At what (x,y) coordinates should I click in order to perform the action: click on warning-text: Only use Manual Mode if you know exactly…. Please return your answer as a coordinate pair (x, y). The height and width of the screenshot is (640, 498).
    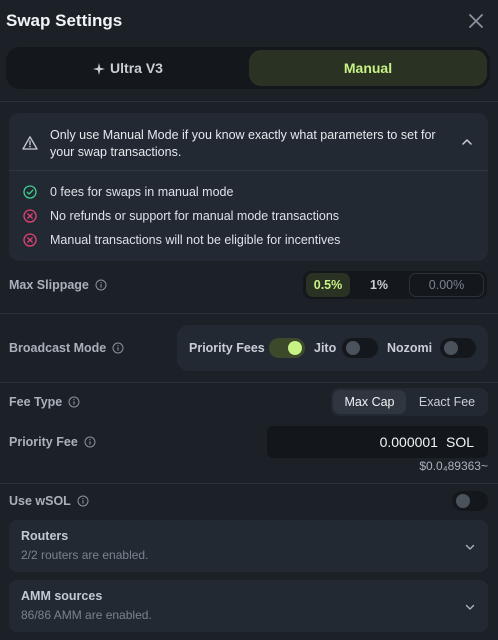
    Looking at the image, I should click on (243, 143).